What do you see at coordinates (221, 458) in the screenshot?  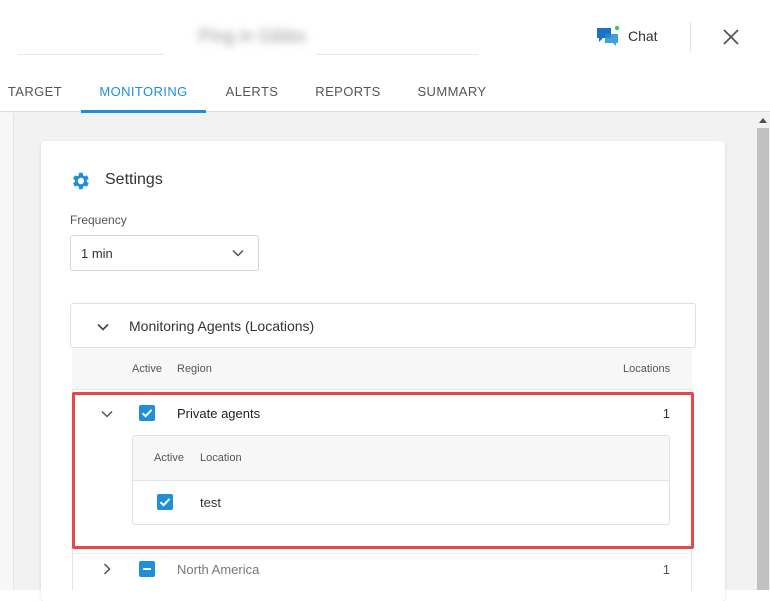 I see `nested-col-location-header: Location` at bounding box center [221, 458].